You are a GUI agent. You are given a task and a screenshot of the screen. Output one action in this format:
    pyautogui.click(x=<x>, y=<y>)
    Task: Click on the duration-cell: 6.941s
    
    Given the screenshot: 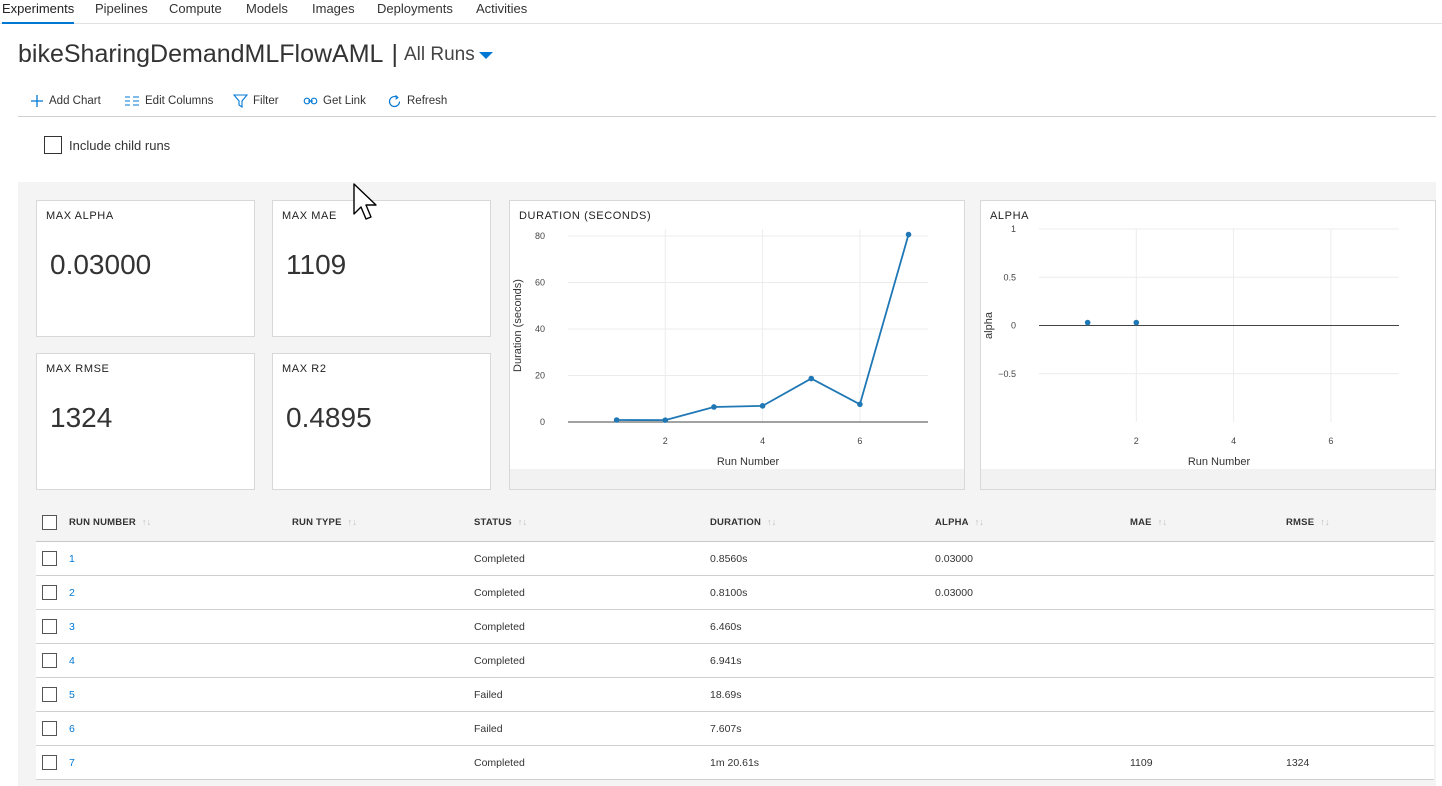 What is the action you would take?
    pyautogui.click(x=726, y=661)
    